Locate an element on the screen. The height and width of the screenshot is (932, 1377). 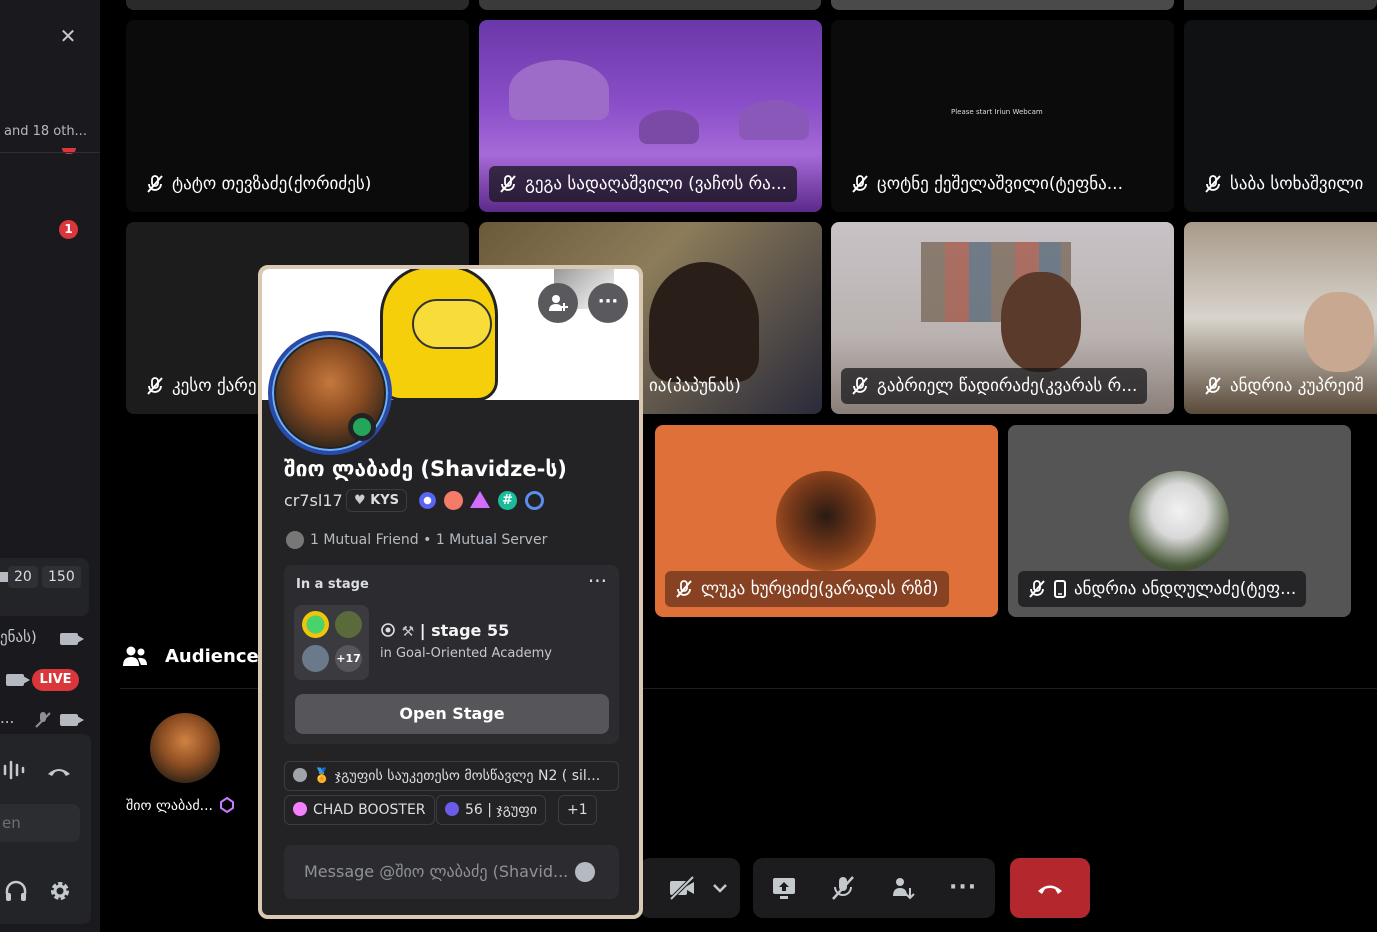
profile-username: cr7sl17 is located at coordinates (313, 500).